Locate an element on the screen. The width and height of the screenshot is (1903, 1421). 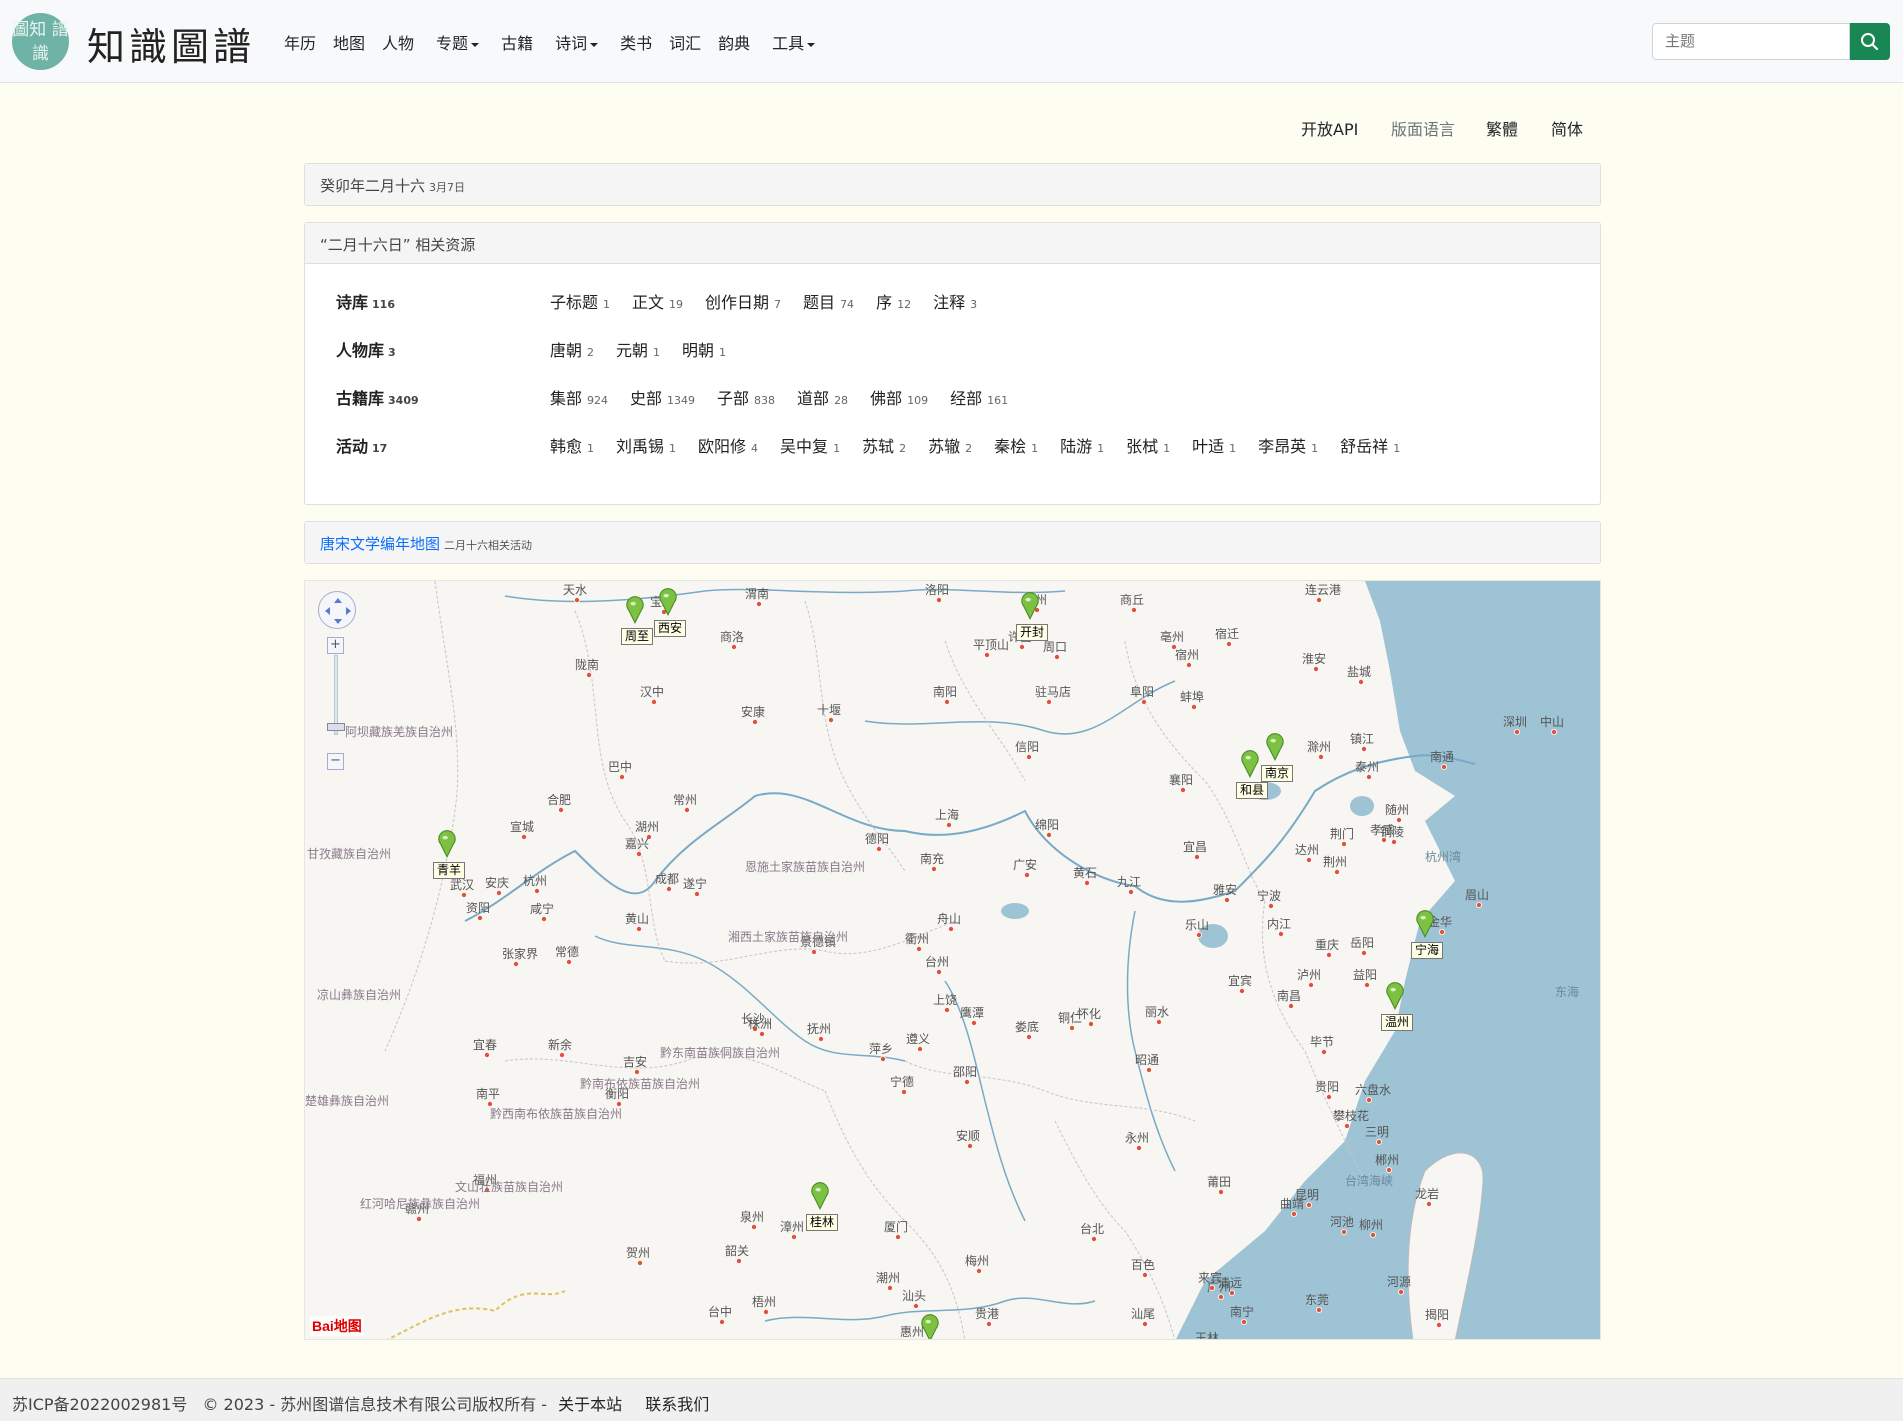
resource-item: 创作日期 7 is located at coordinates (743, 301).